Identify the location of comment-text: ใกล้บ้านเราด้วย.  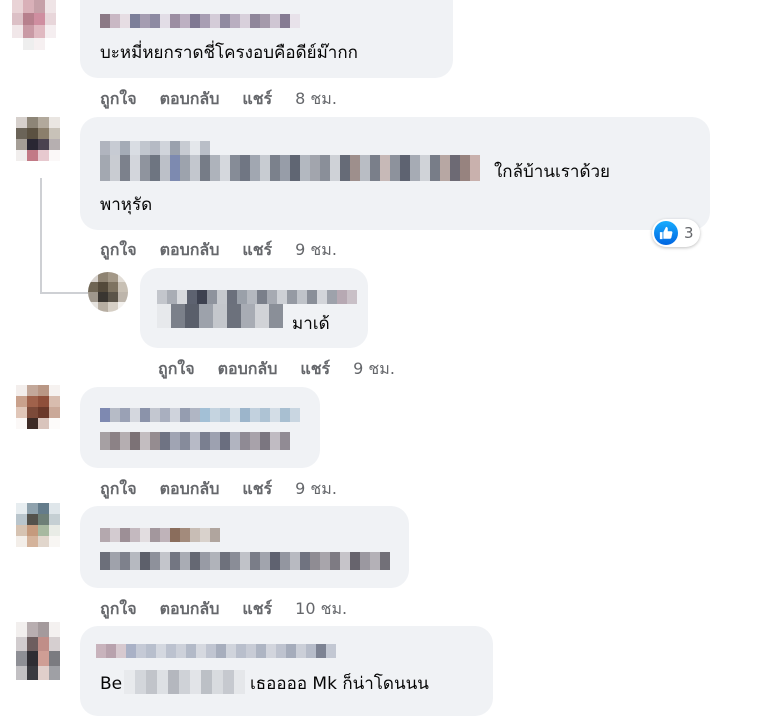
(552, 172).